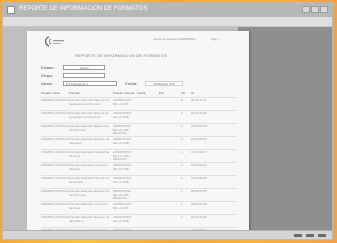 The height and width of the screenshot is (243, 337). Describe the element at coordinates (47, 75) in the screenshot. I see `field-label-grupo: Grupo:` at that location.